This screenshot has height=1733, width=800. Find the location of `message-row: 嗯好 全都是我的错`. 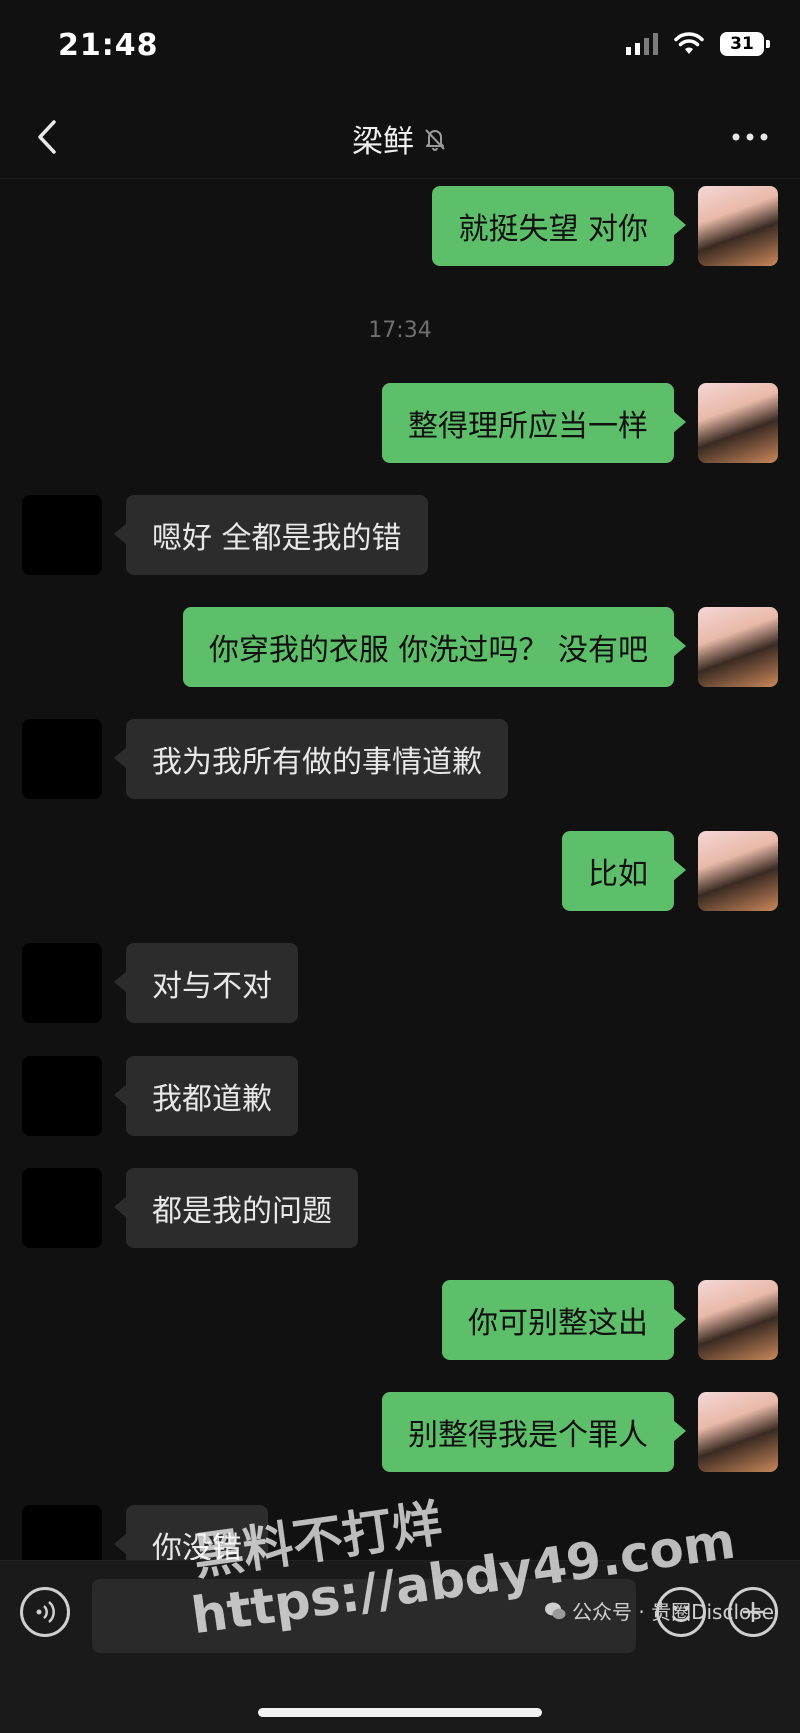

message-row: 嗯好 全都是我的错 is located at coordinates (225, 535).